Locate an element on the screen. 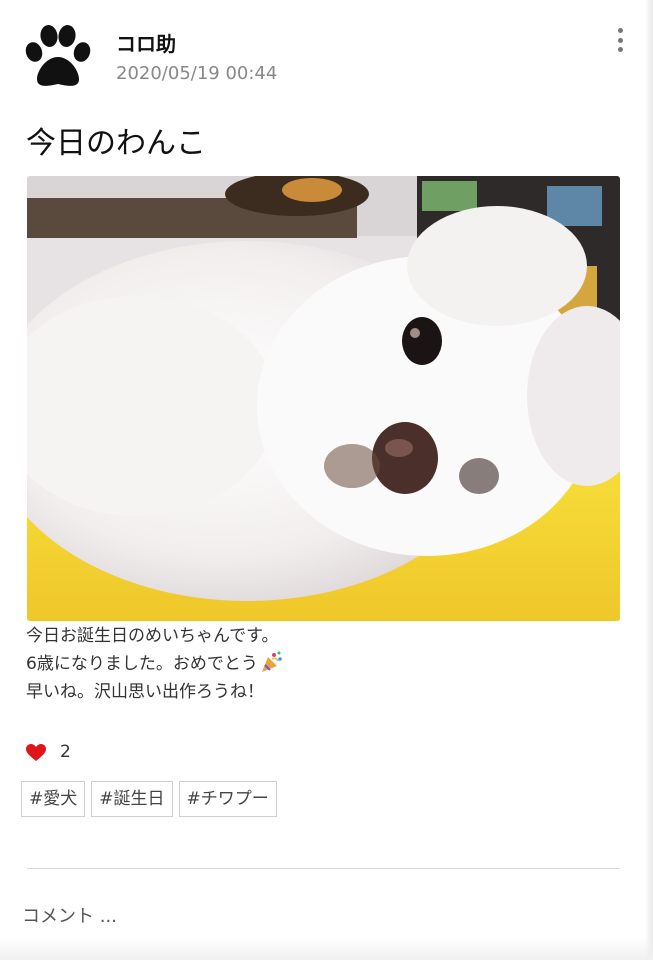 Image resolution: width=653 pixels, height=960 pixels. like-count: 2 is located at coordinates (65, 752).